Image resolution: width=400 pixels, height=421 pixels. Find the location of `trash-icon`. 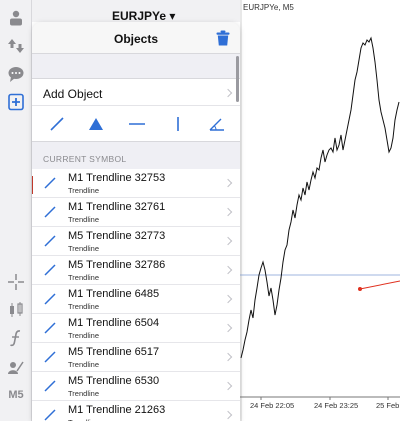

trash-icon is located at coordinates (223, 38).